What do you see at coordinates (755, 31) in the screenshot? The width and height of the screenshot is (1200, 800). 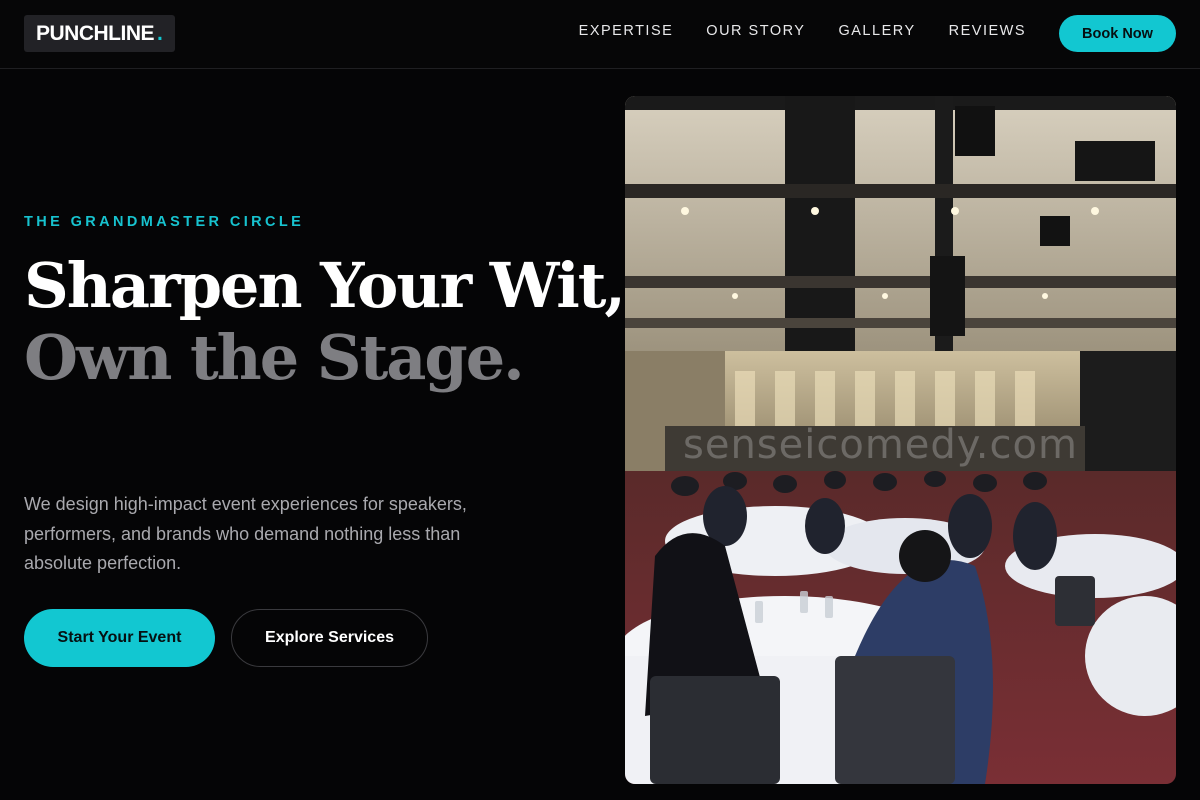 I see `nav-link-our-story: OUR STORY` at bounding box center [755, 31].